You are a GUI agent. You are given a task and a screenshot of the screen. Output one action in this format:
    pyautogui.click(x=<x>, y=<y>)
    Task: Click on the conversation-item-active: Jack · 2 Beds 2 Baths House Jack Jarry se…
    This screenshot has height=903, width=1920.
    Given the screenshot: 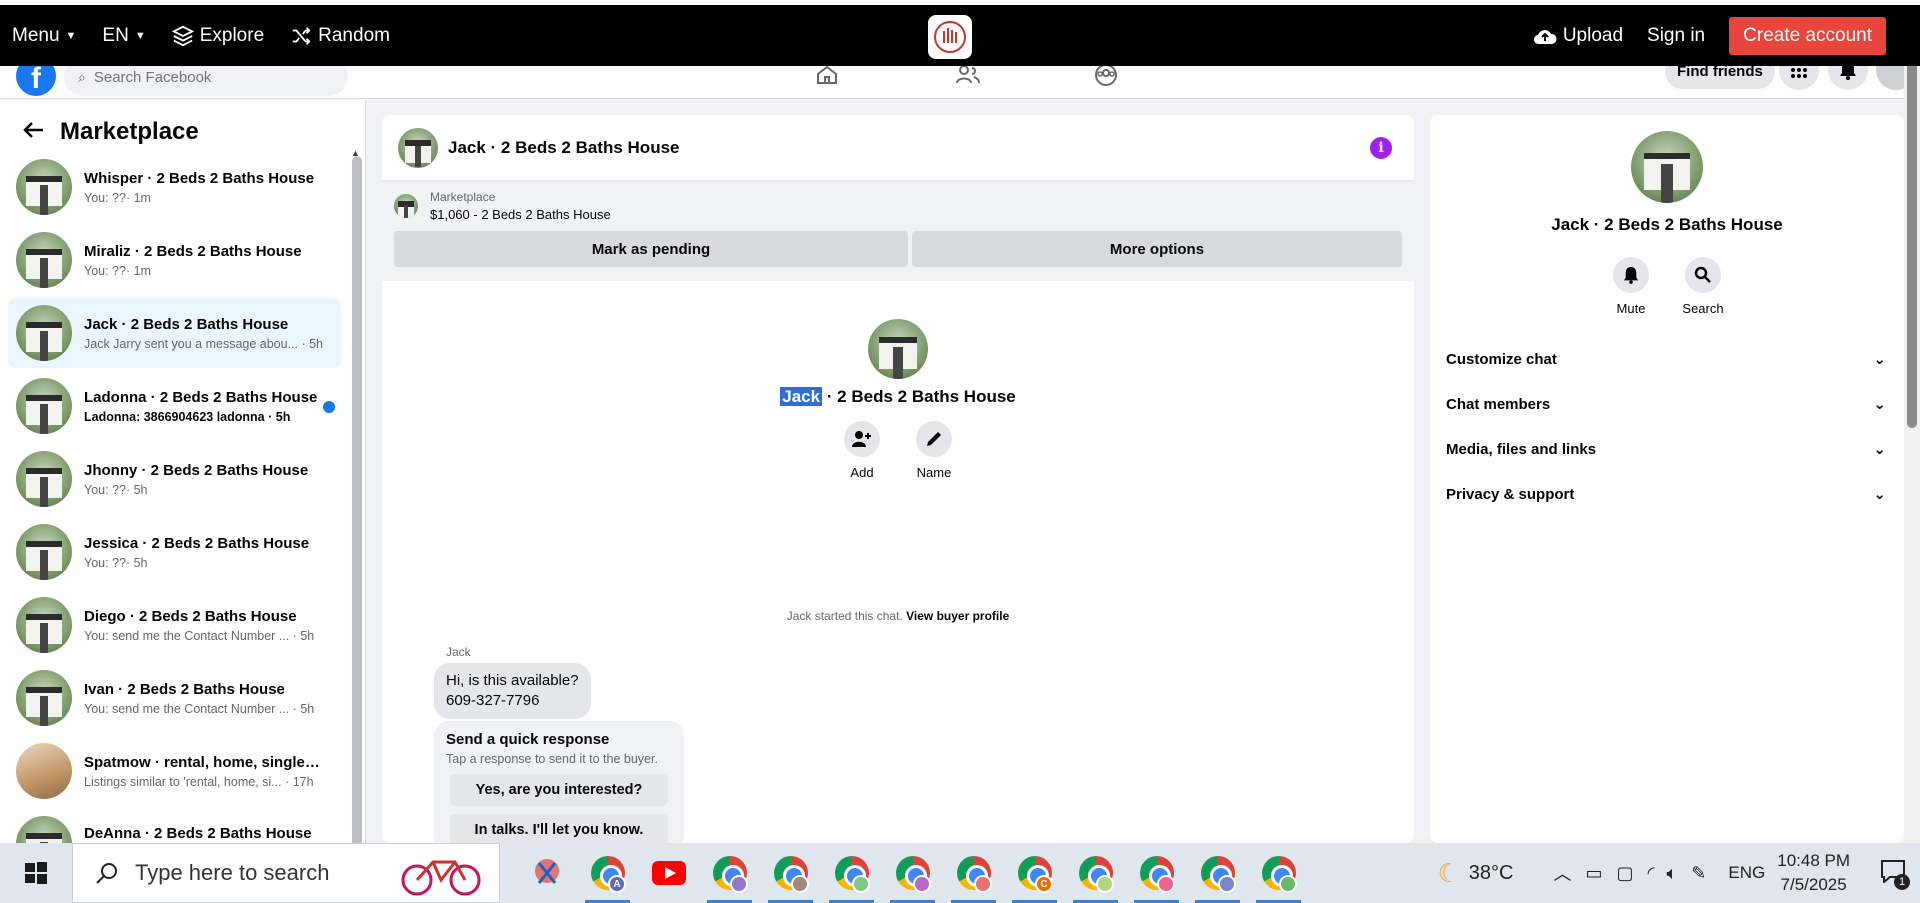 What is the action you would take?
    pyautogui.click(x=174, y=333)
    